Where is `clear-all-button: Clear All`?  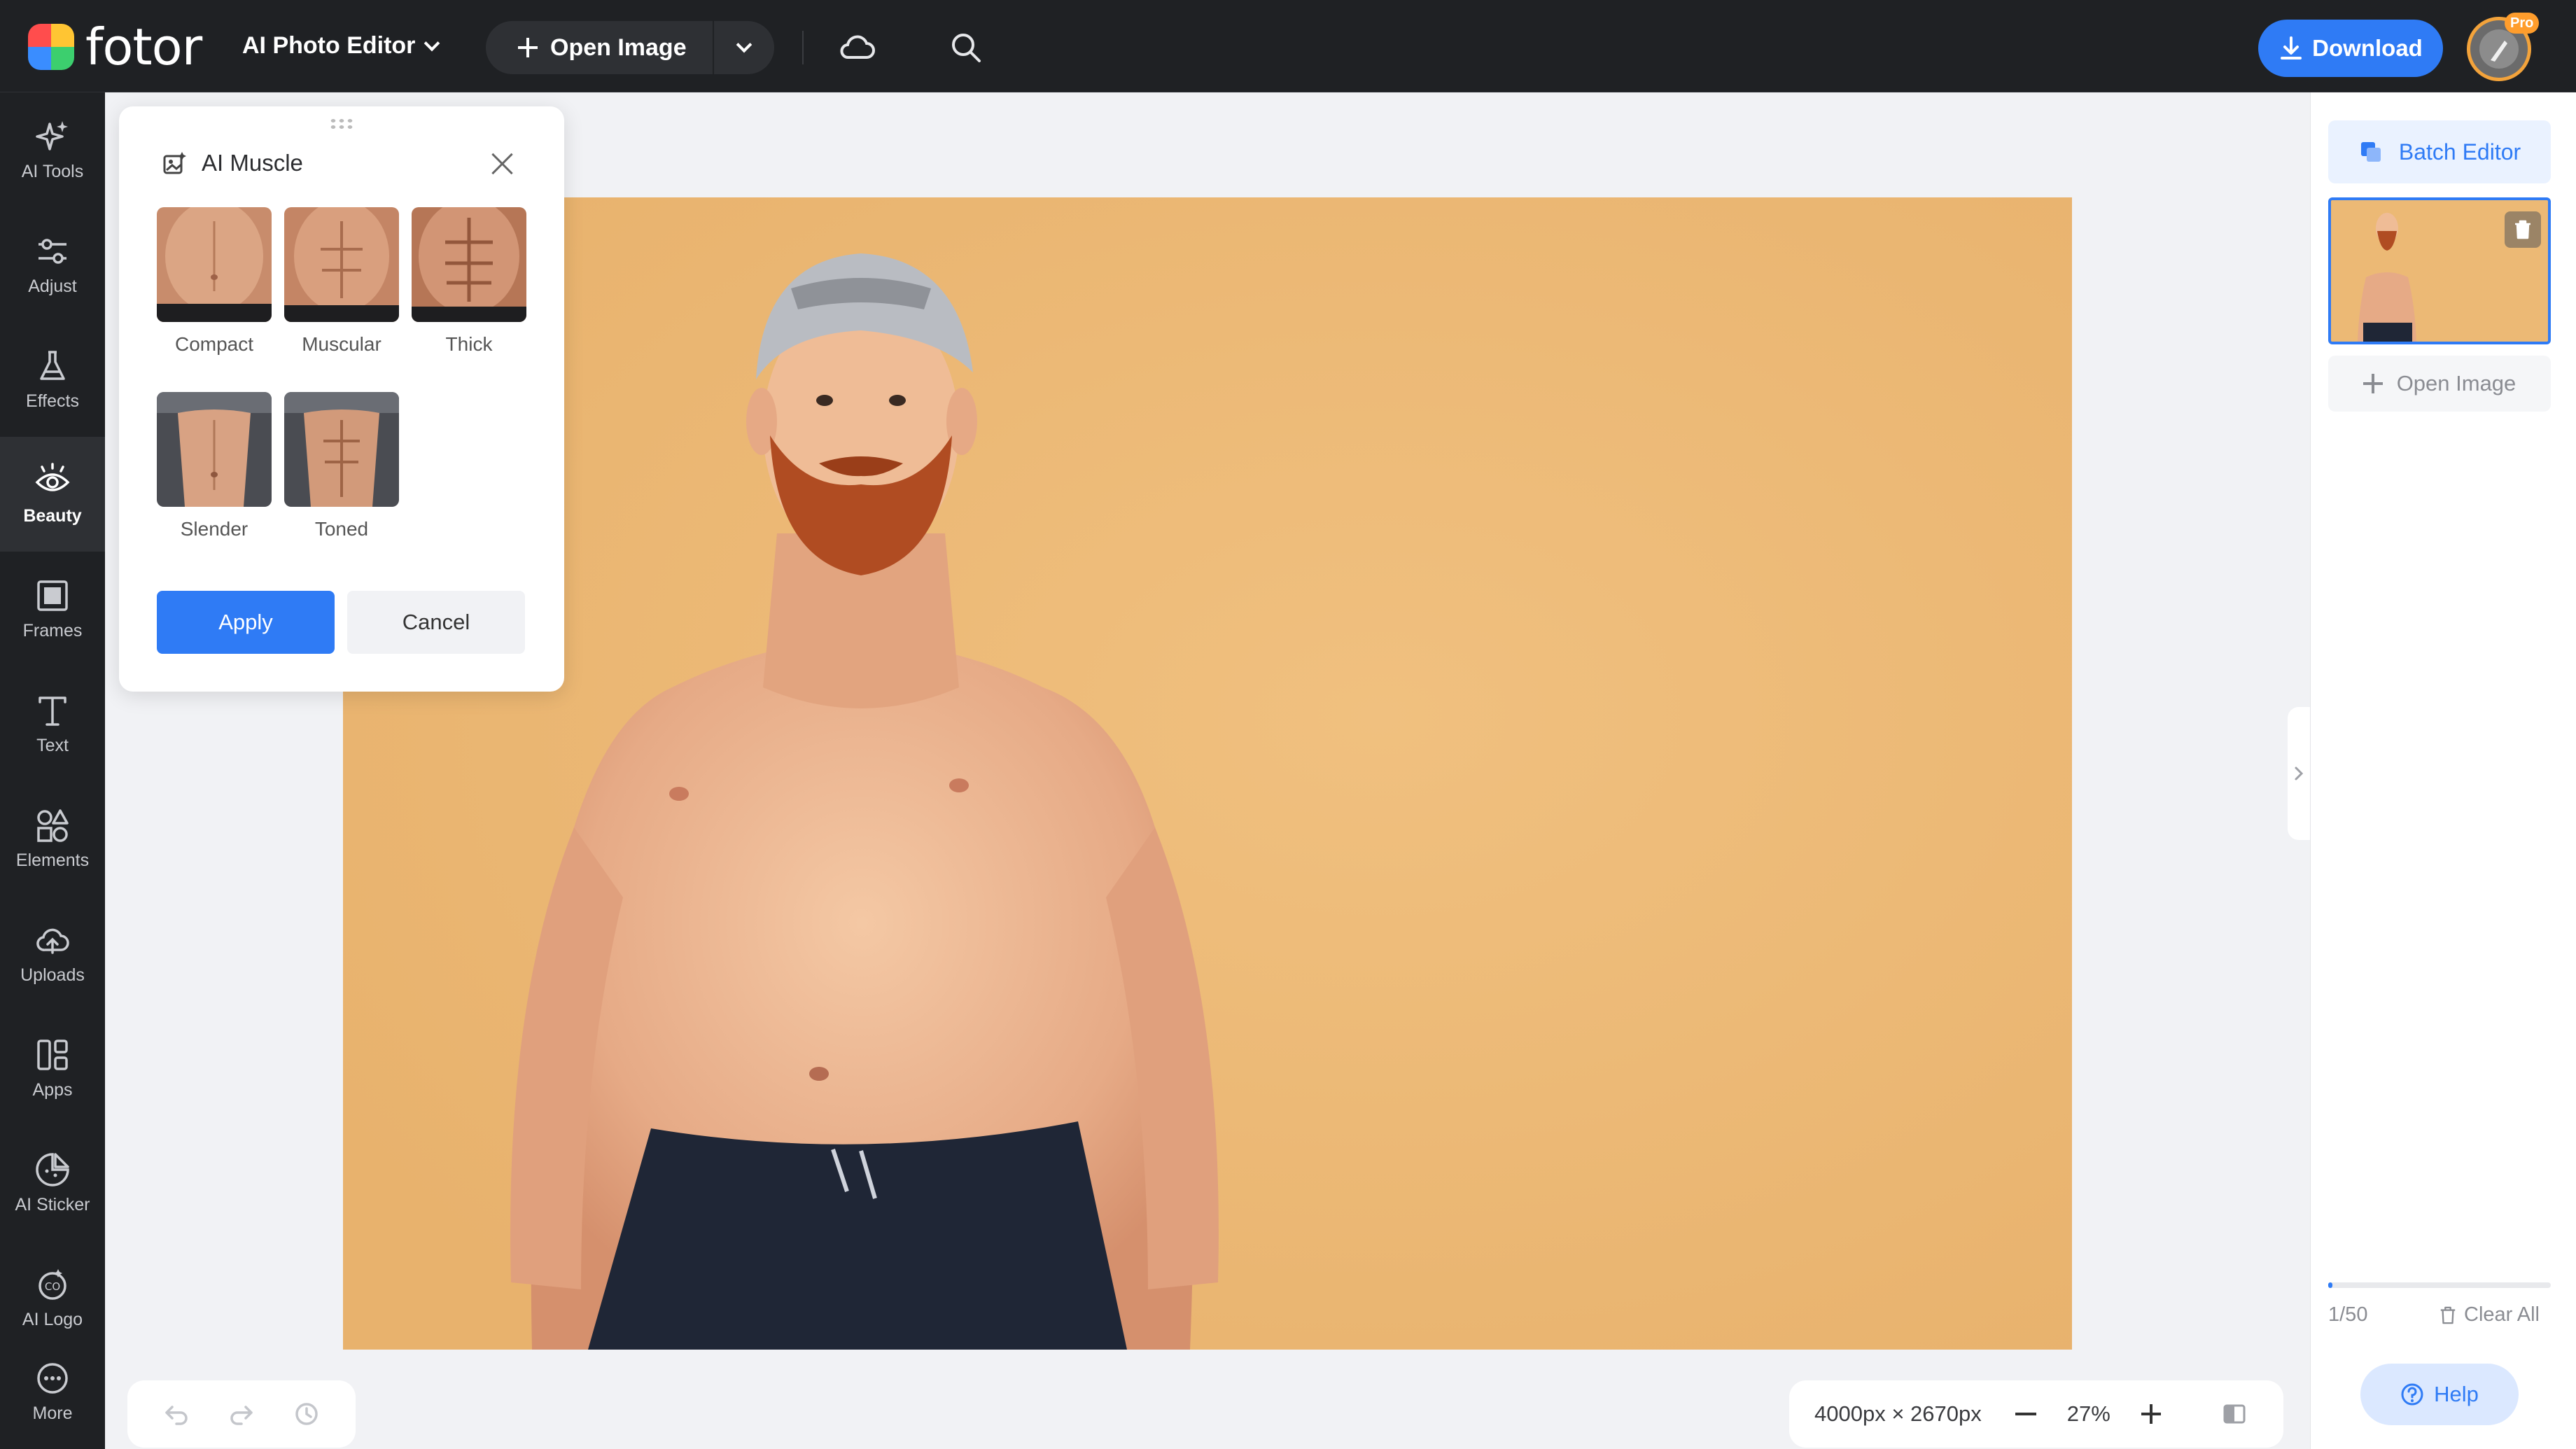
clear-all-button: Clear All is located at coordinates (2489, 1314).